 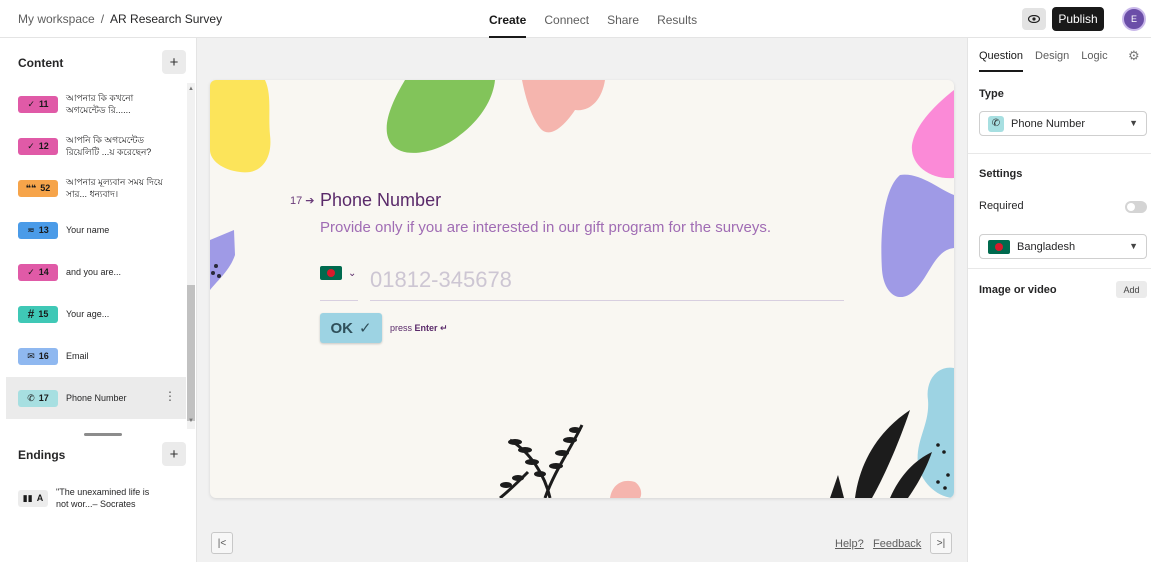 What do you see at coordinates (1094, 61) in the screenshot?
I see `tab-logic: Logic` at bounding box center [1094, 61].